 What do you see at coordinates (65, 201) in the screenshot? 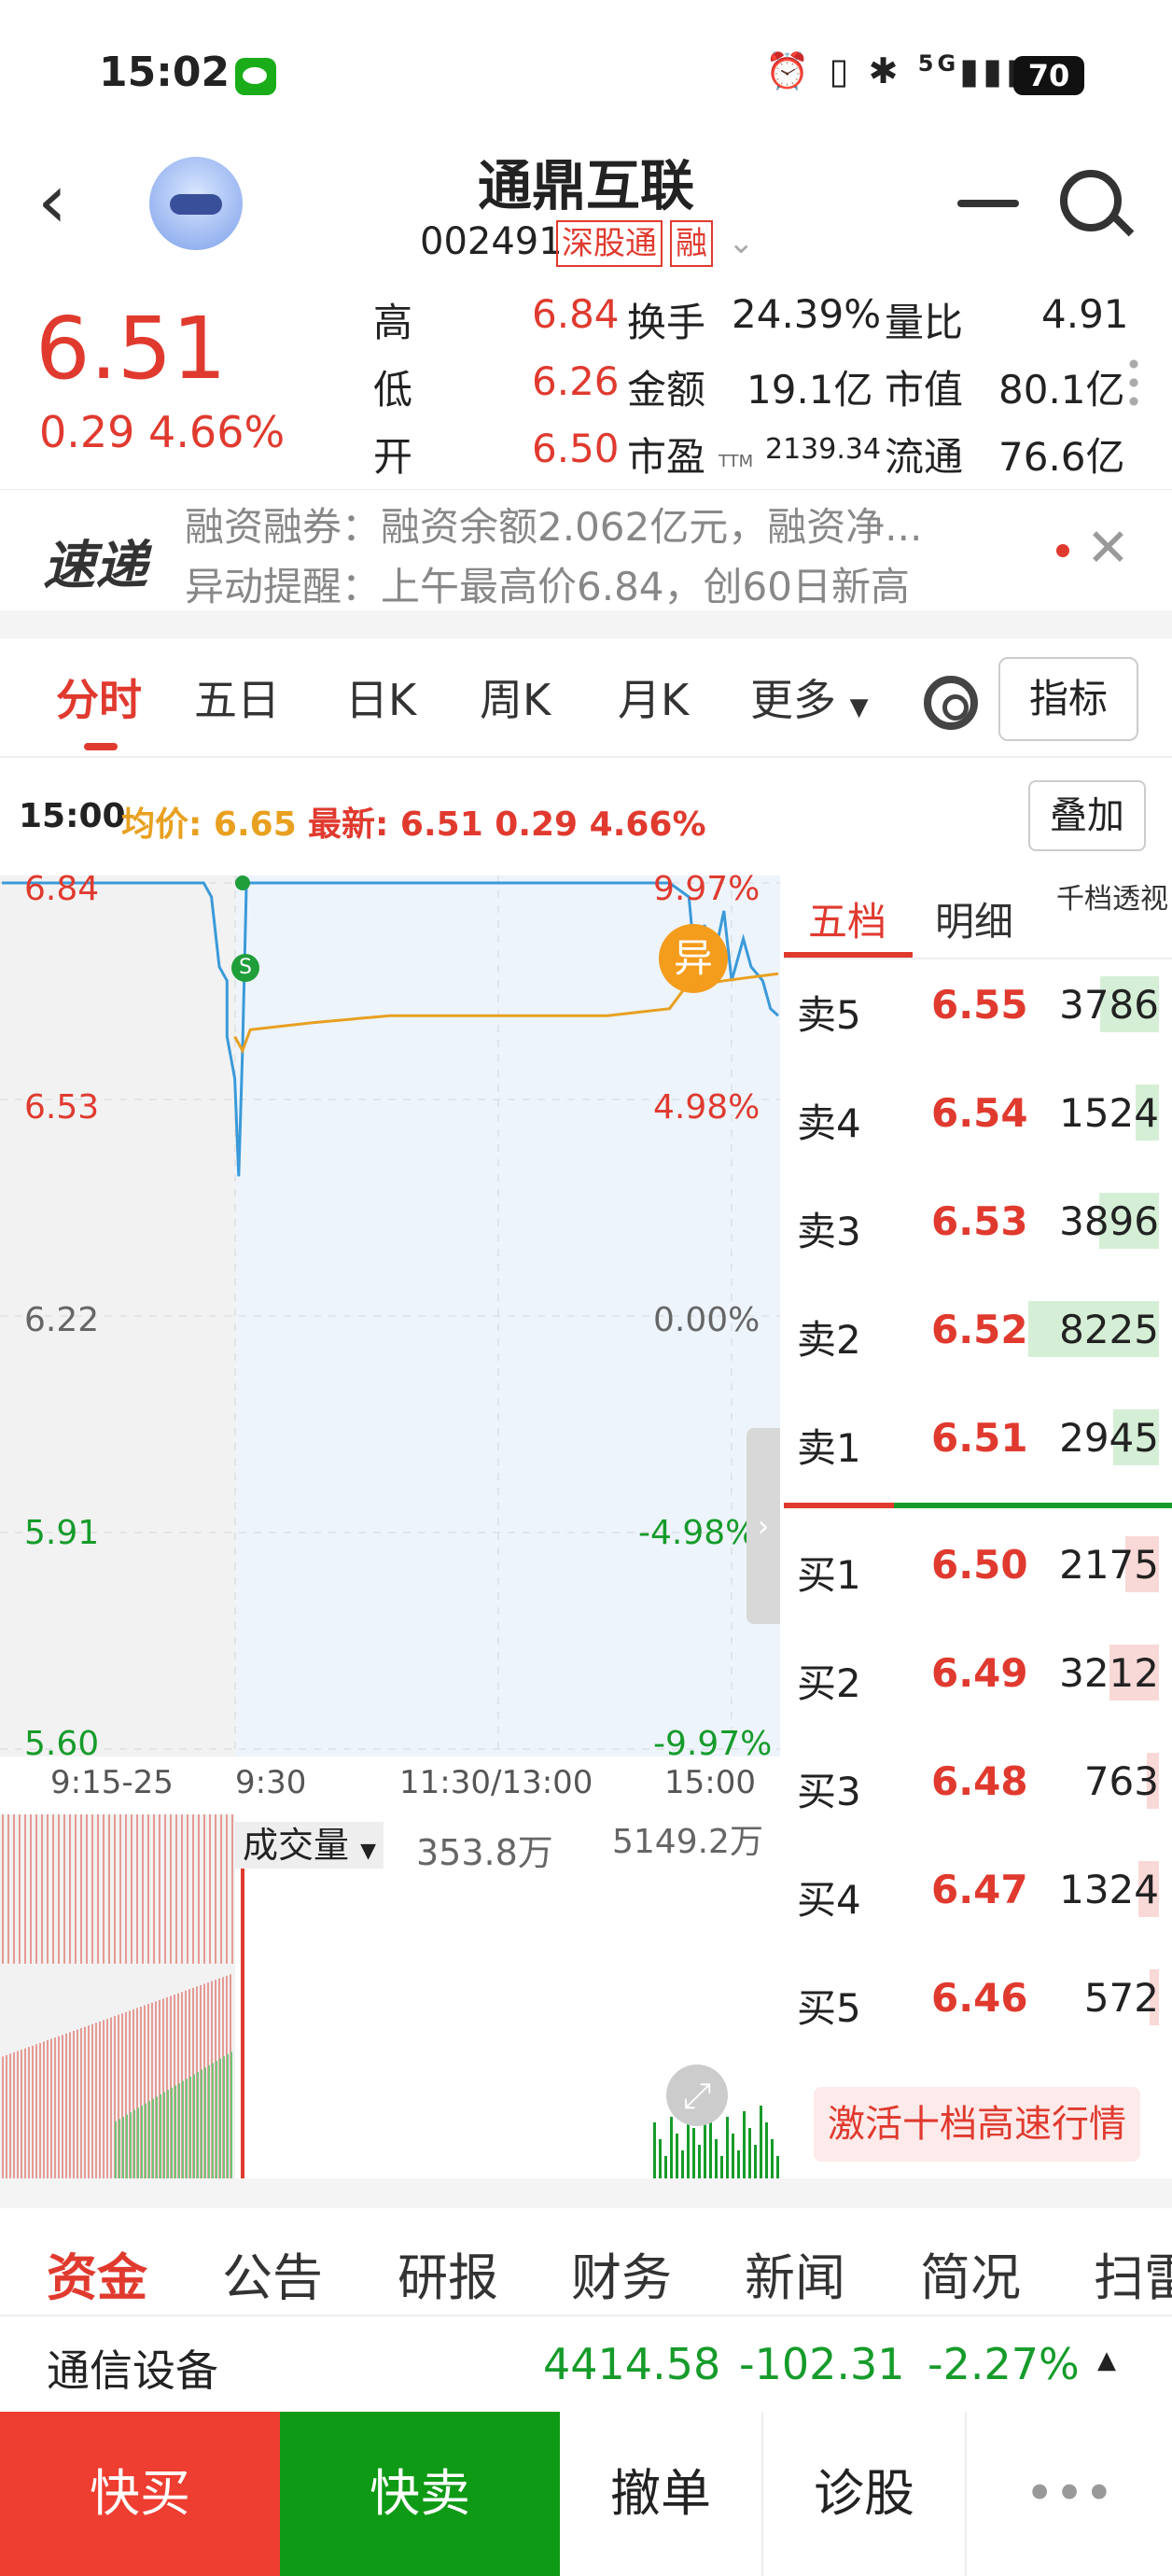
I see `back-icon: ‹` at bounding box center [65, 201].